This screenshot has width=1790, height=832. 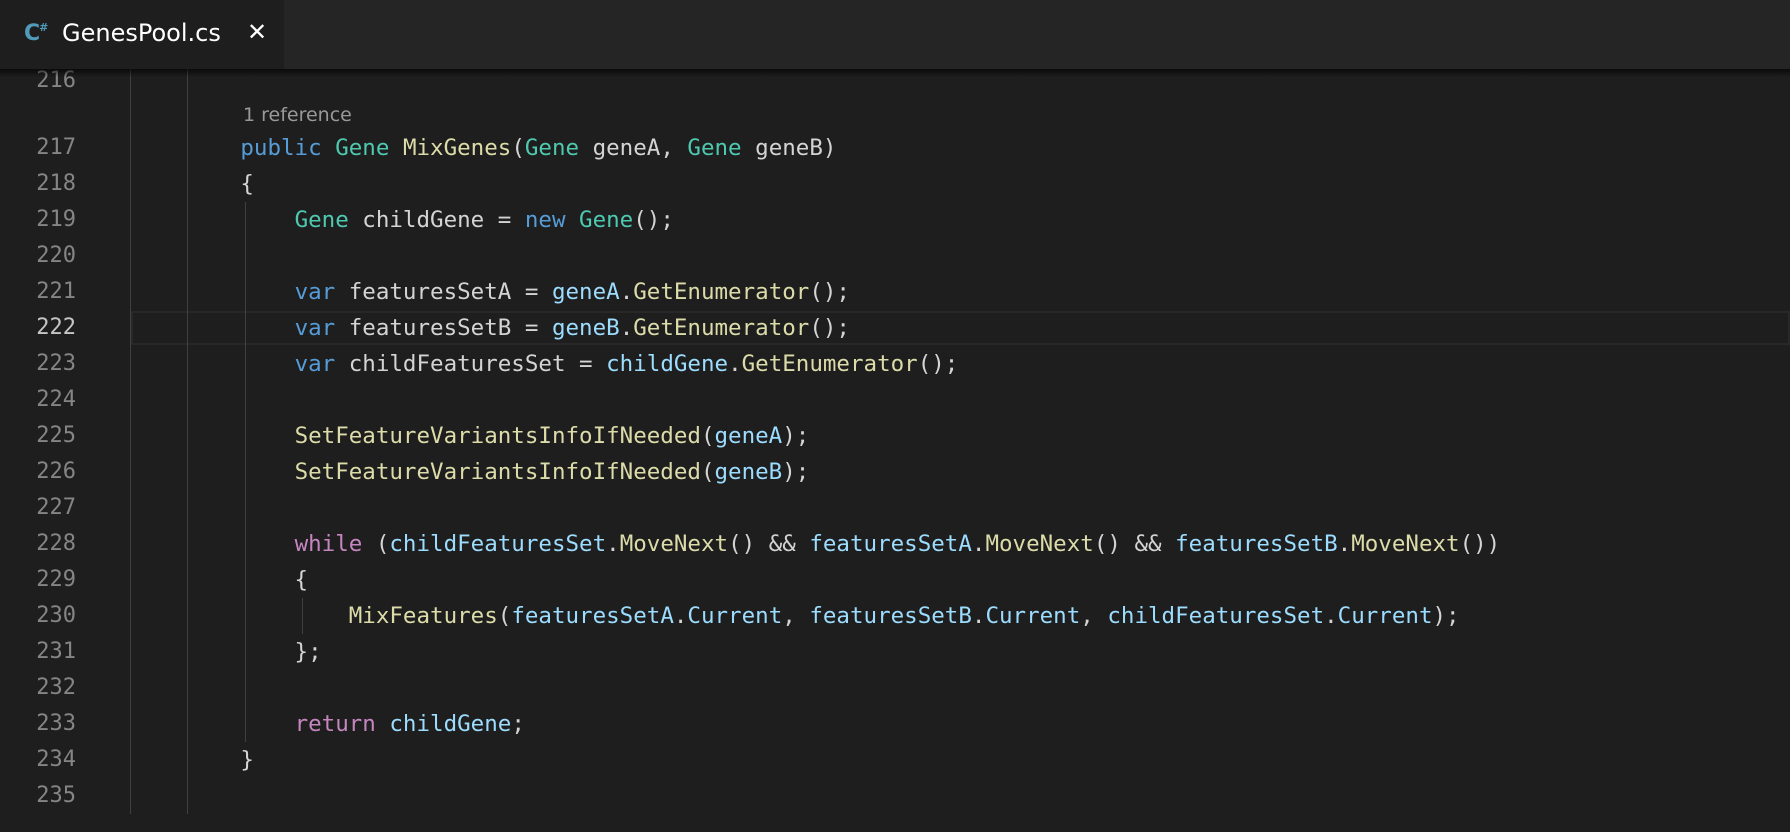 I want to click on line-number: 228, so click(x=56, y=543).